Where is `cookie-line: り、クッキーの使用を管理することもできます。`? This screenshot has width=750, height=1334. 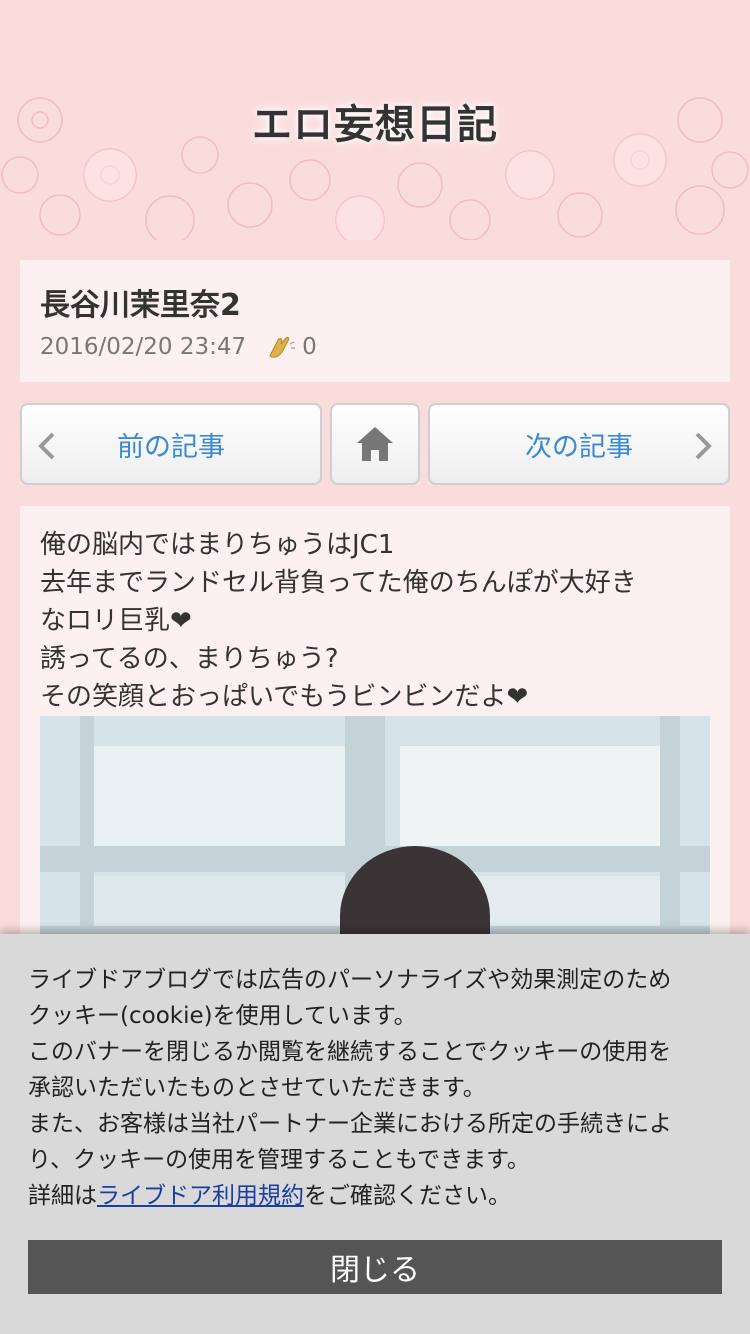
cookie-line: り、クッキーの使用を管理することもできます。 is located at coordinates (279, 1160).